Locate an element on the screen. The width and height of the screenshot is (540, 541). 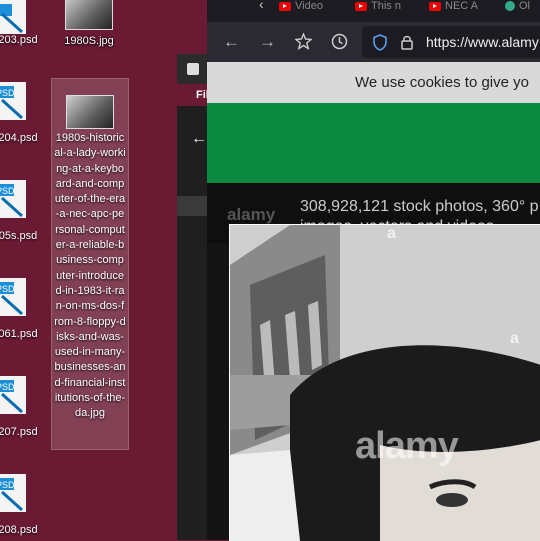
tab-strip: ‹ Video This n NEC A Ol is located at coordinates (373, 11).